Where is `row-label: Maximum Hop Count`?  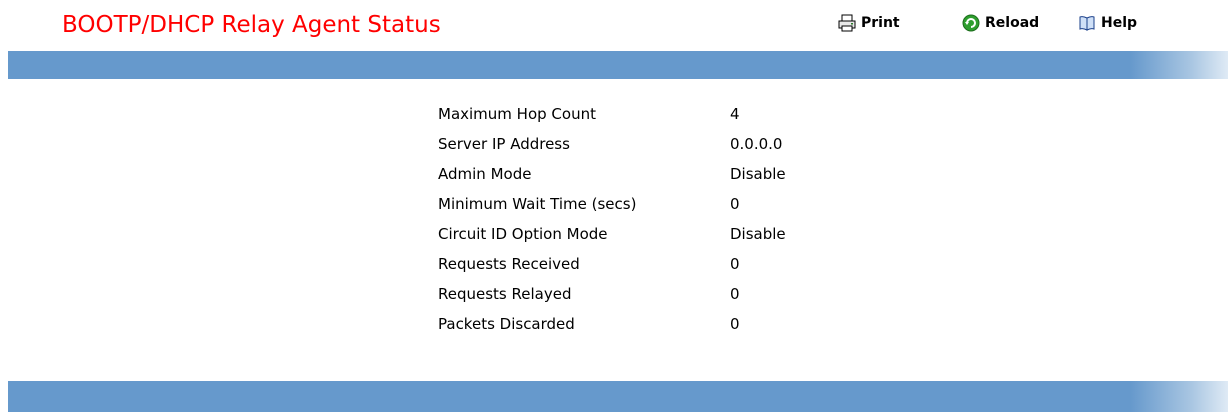 row-label: Maximum Hop Count is located at coordinates (517, 114).